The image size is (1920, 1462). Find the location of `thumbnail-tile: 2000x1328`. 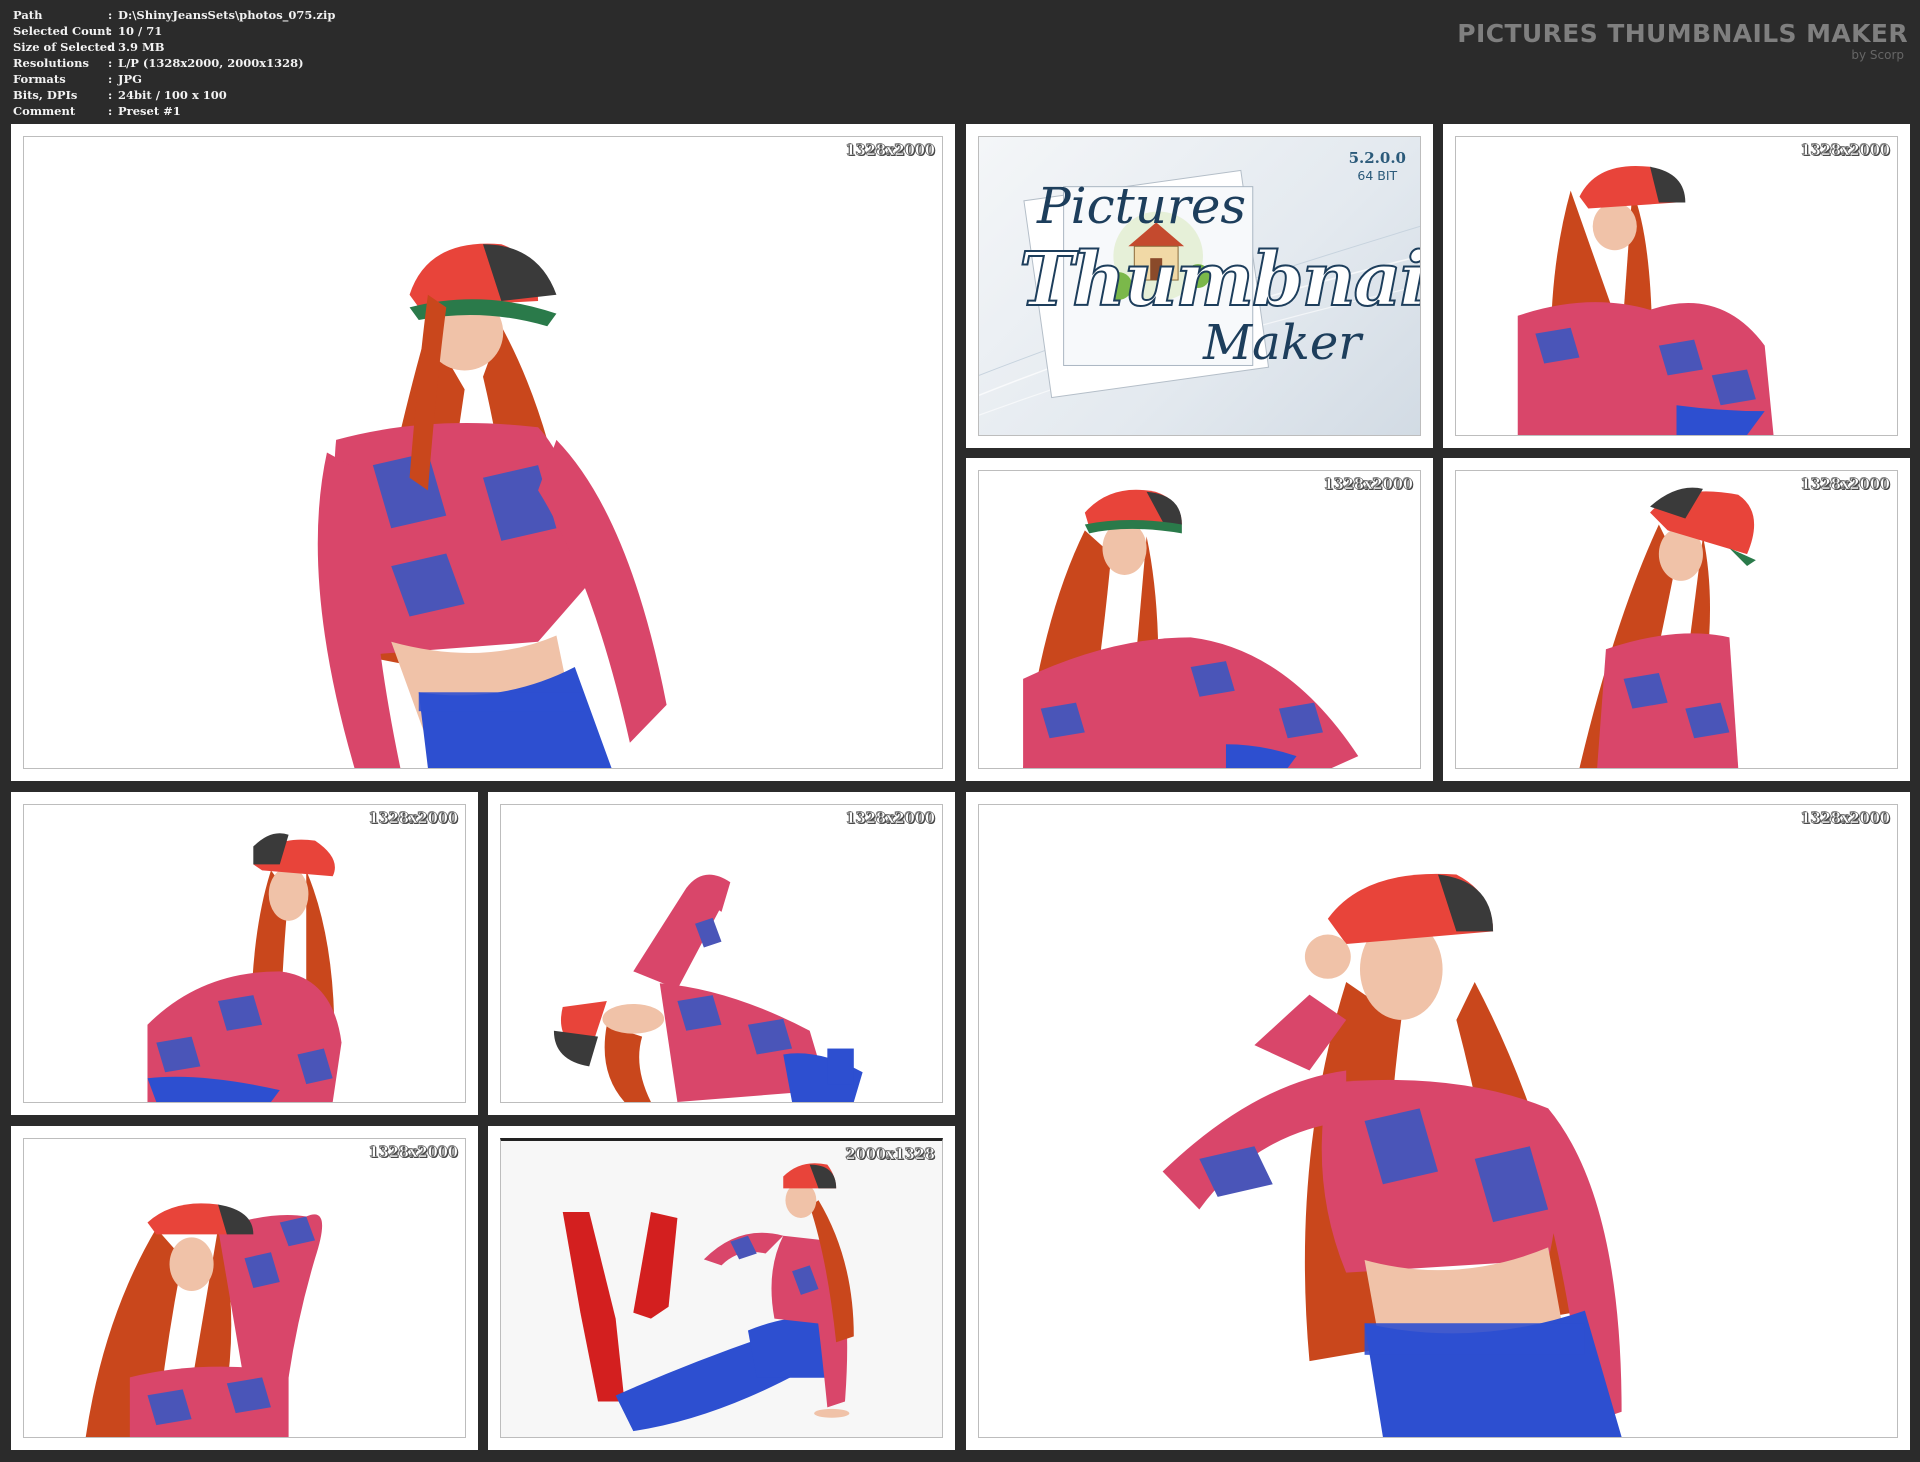

thumbnail-tile: 2000x1328 is located at coordinates (721, 1288).